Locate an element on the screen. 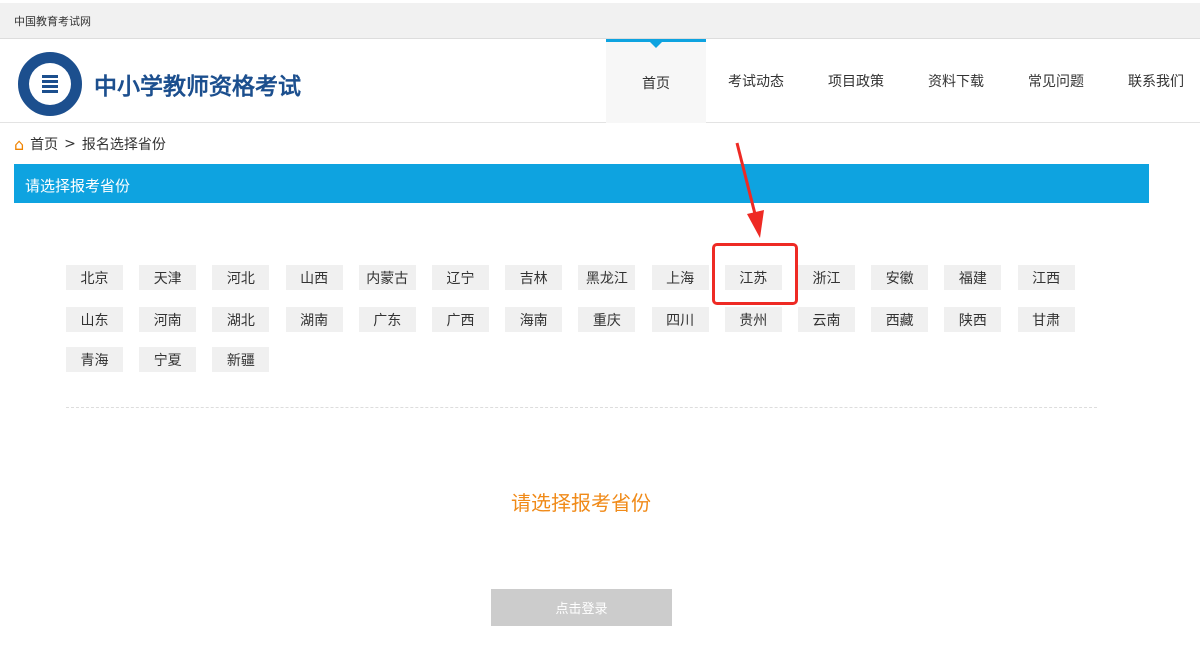  status-message: 请选择报考省份 is located at coordinates (581, 503).